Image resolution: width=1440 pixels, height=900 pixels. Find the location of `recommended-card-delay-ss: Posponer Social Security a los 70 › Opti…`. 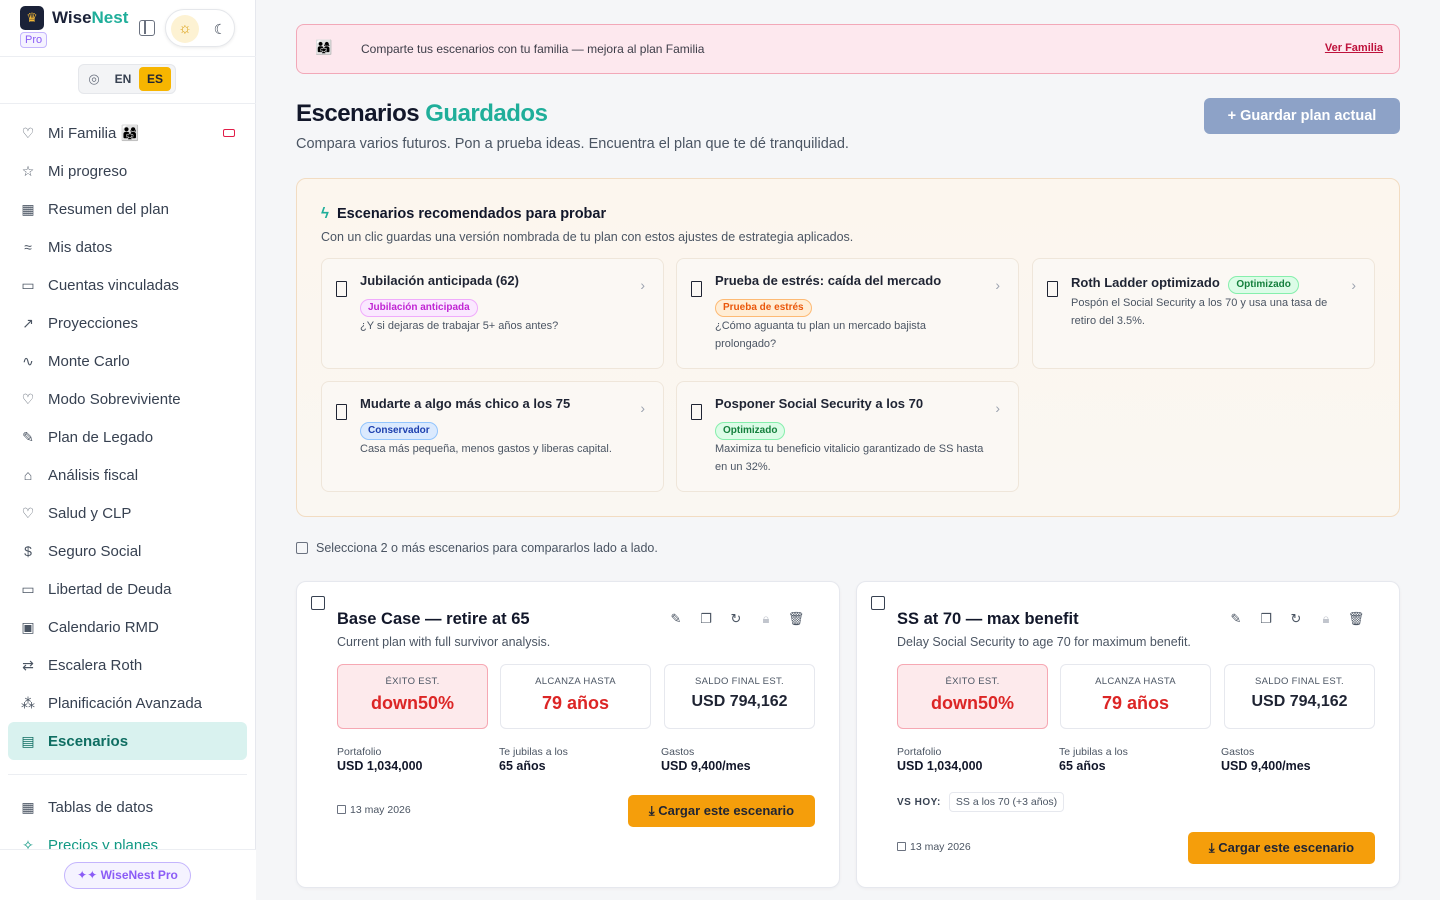

recommended-card-delay-ss: Posponer Social Security a los 70 › Opti… is located at coordinates (847, 436).